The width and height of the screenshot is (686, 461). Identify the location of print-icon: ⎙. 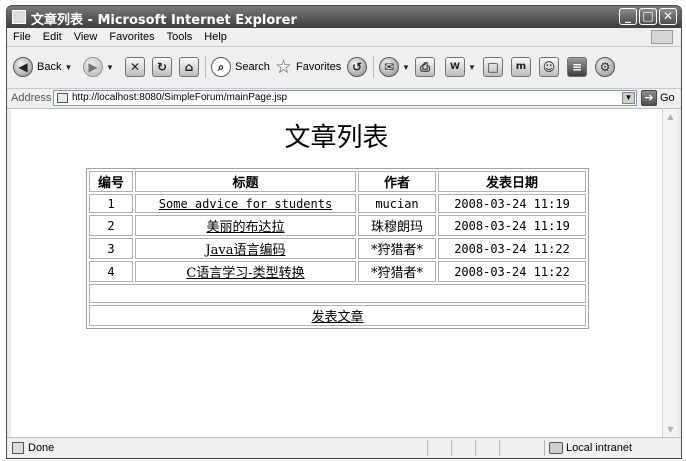
(425, 67).